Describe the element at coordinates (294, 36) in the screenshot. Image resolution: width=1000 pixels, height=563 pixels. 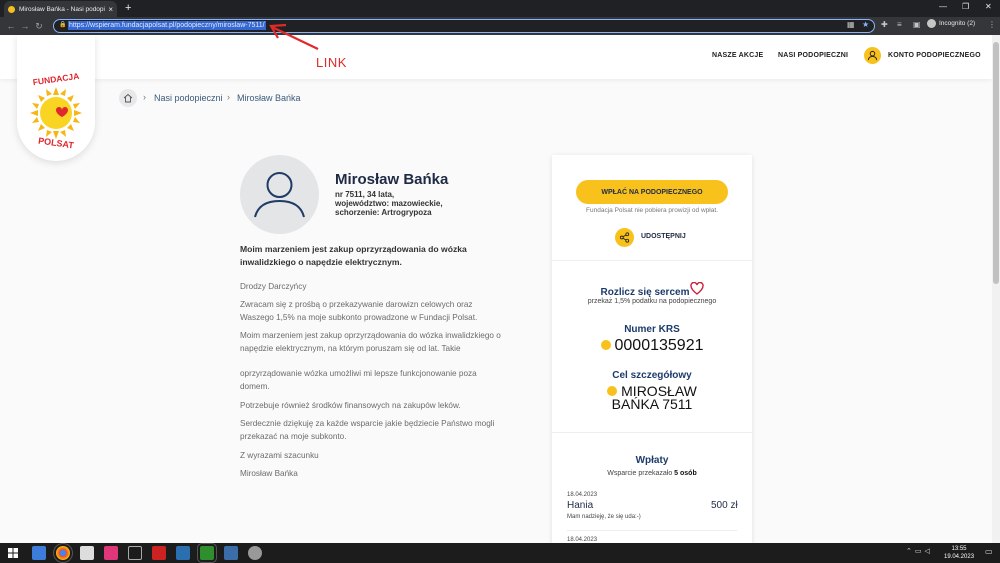
I see `annotation-arrow` at that location.